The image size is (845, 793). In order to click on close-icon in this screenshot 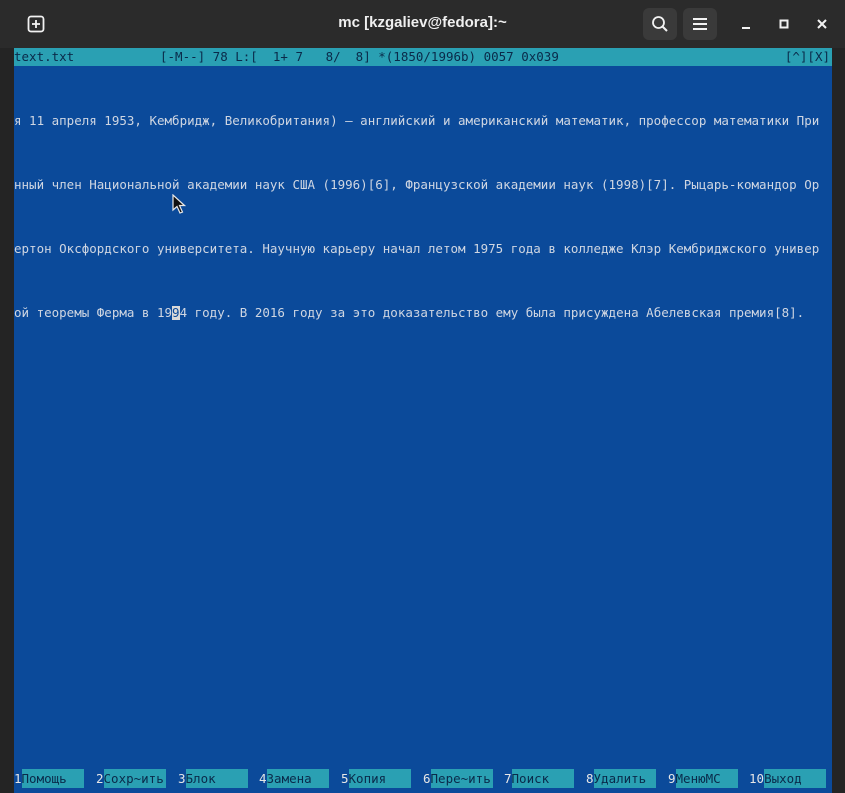, I will do `click(822, 24)`.